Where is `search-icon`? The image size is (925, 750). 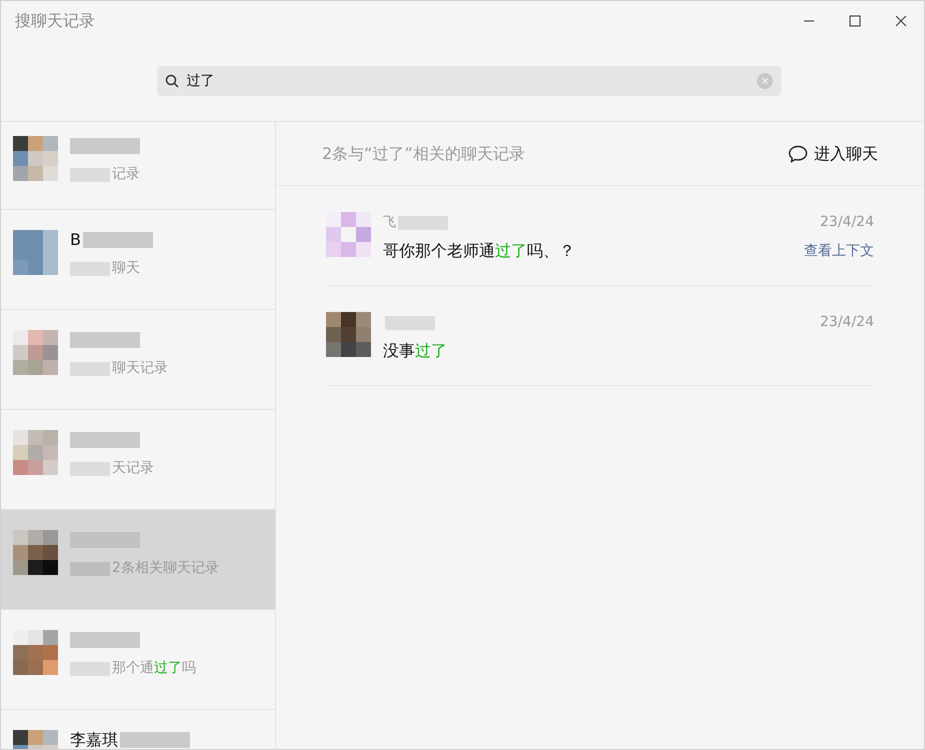 search-icon is located at coordinates (171, 81).